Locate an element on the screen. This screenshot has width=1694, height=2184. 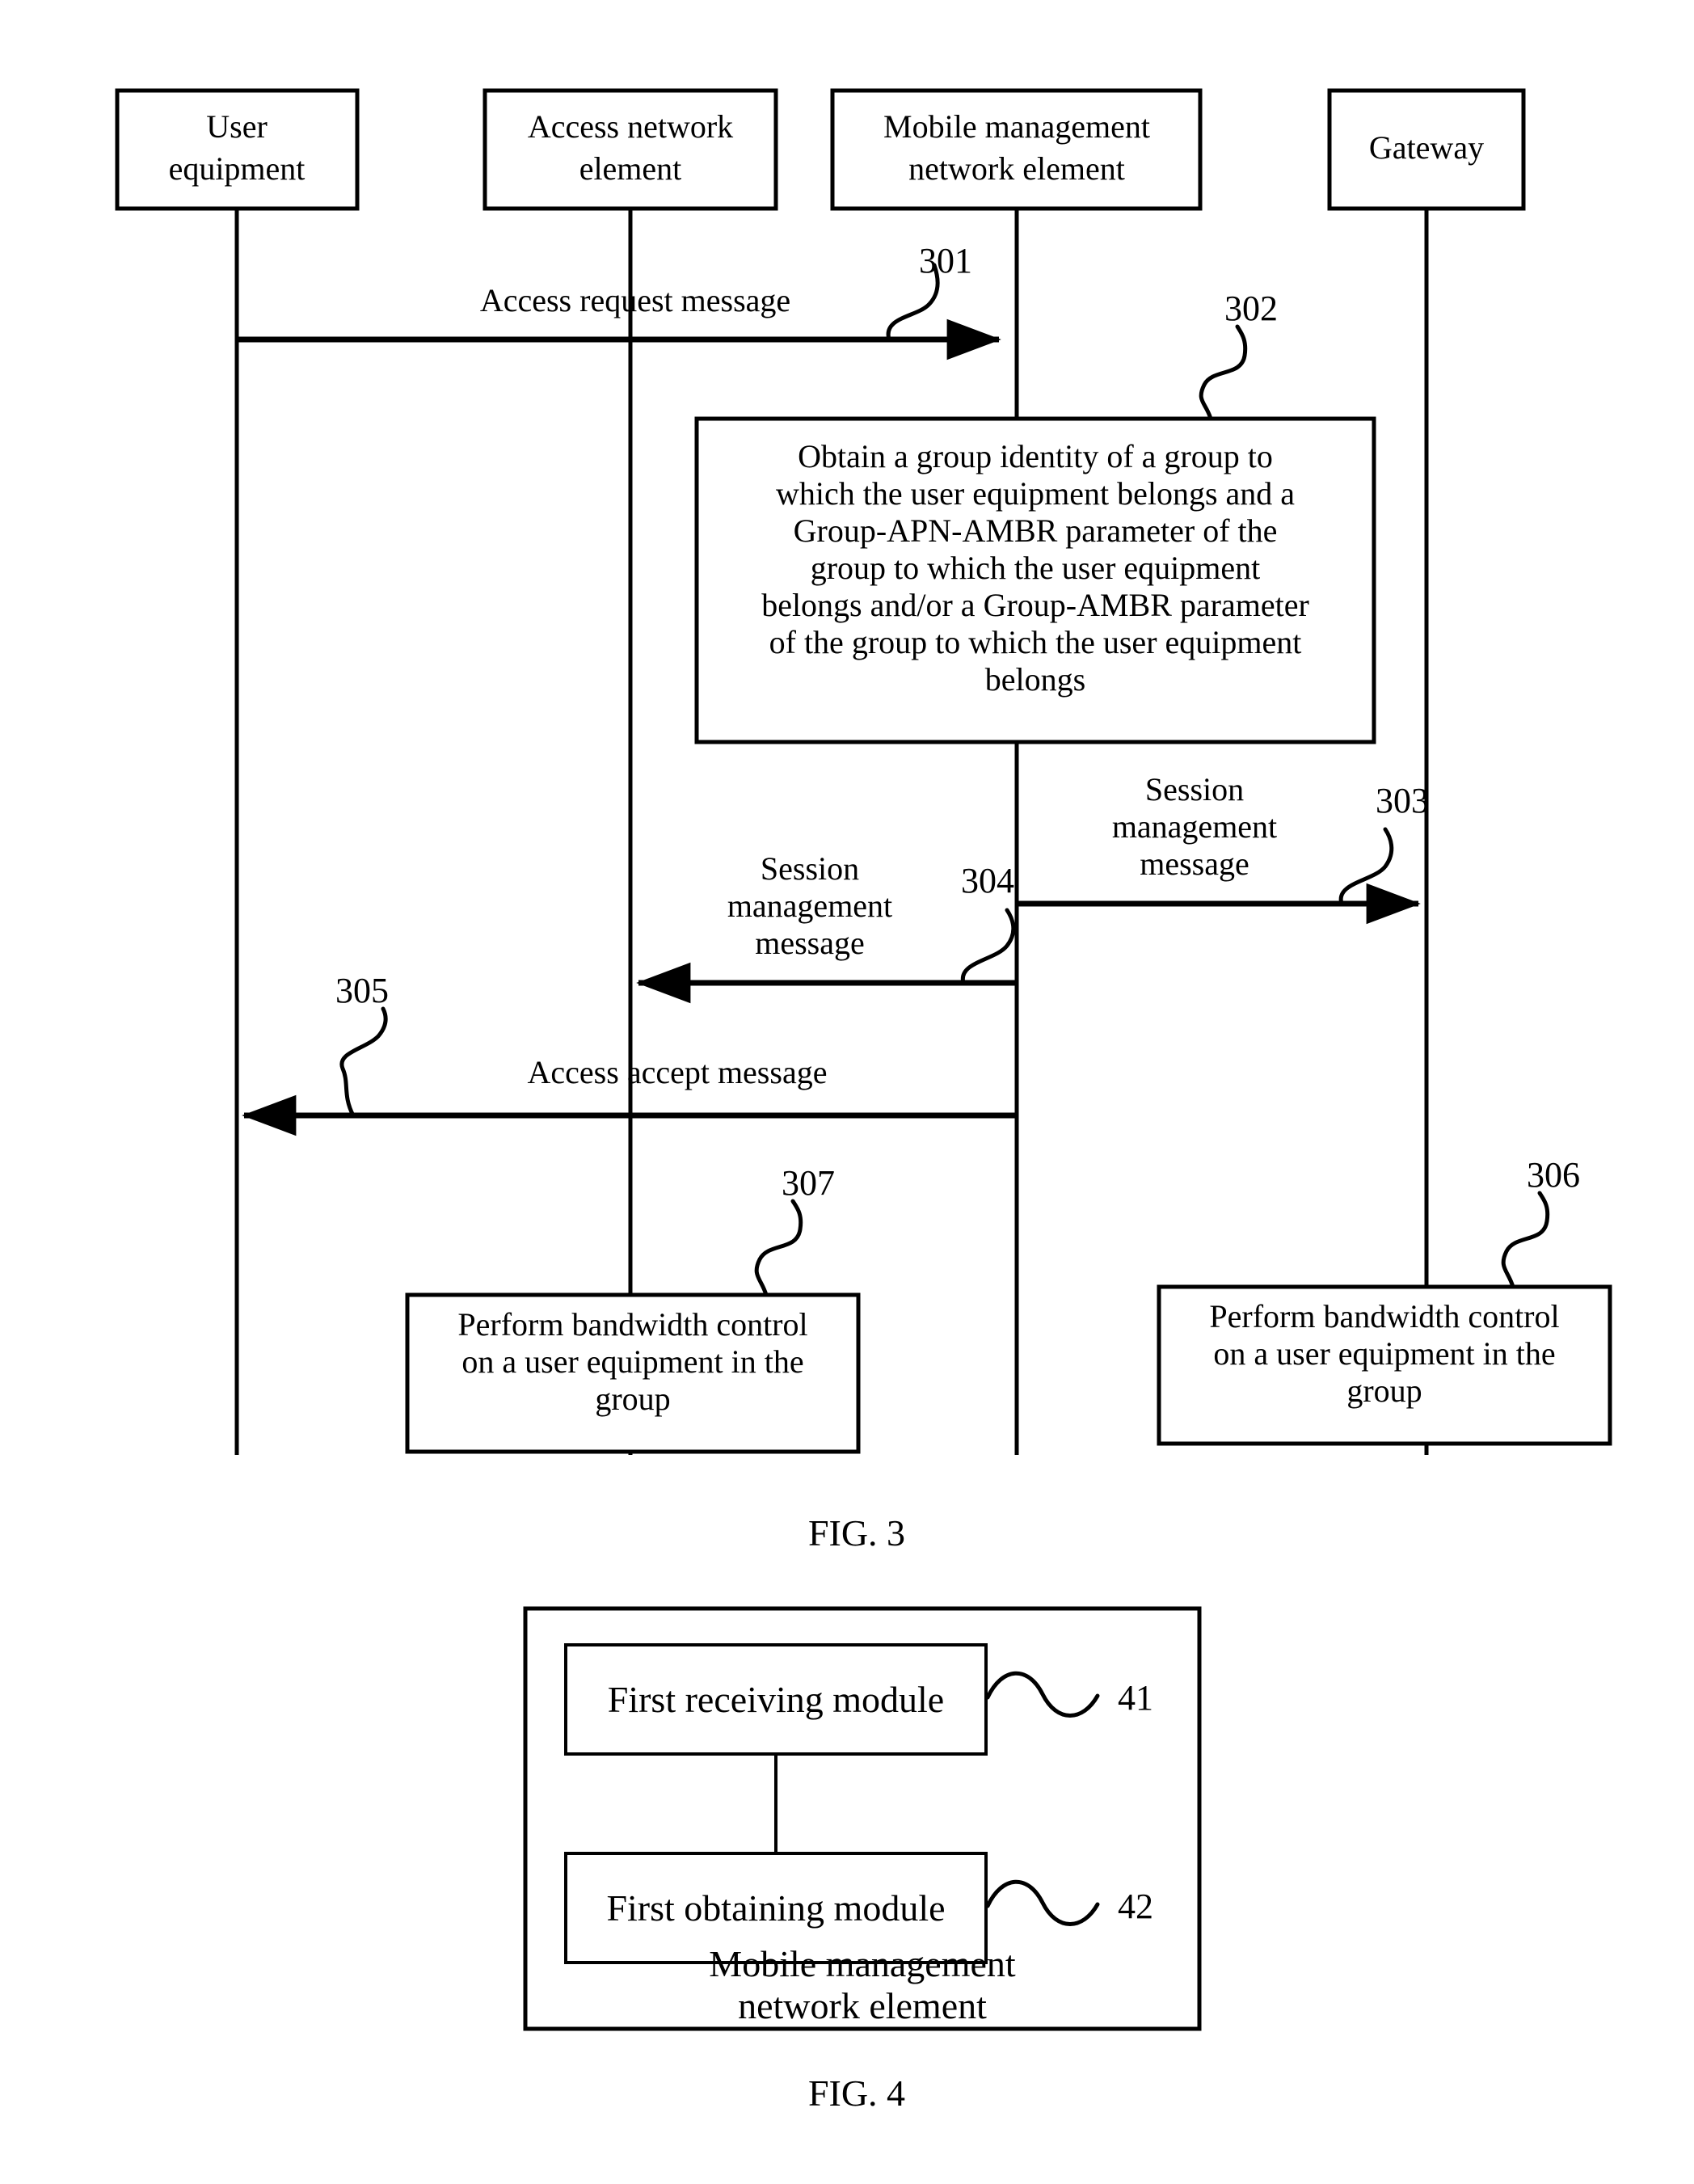
process-box-306-line-1: Perform bandwidth control is located at coordinates (1384, 1316).